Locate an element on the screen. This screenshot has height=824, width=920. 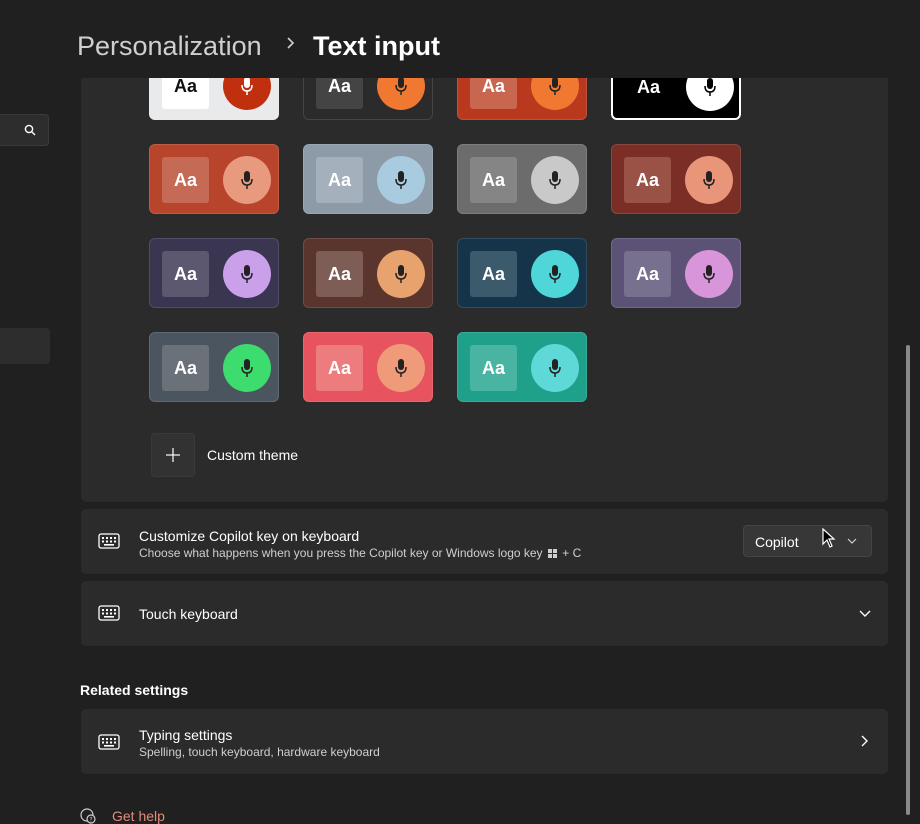
plus-icon is located at coordinates (173, 455).